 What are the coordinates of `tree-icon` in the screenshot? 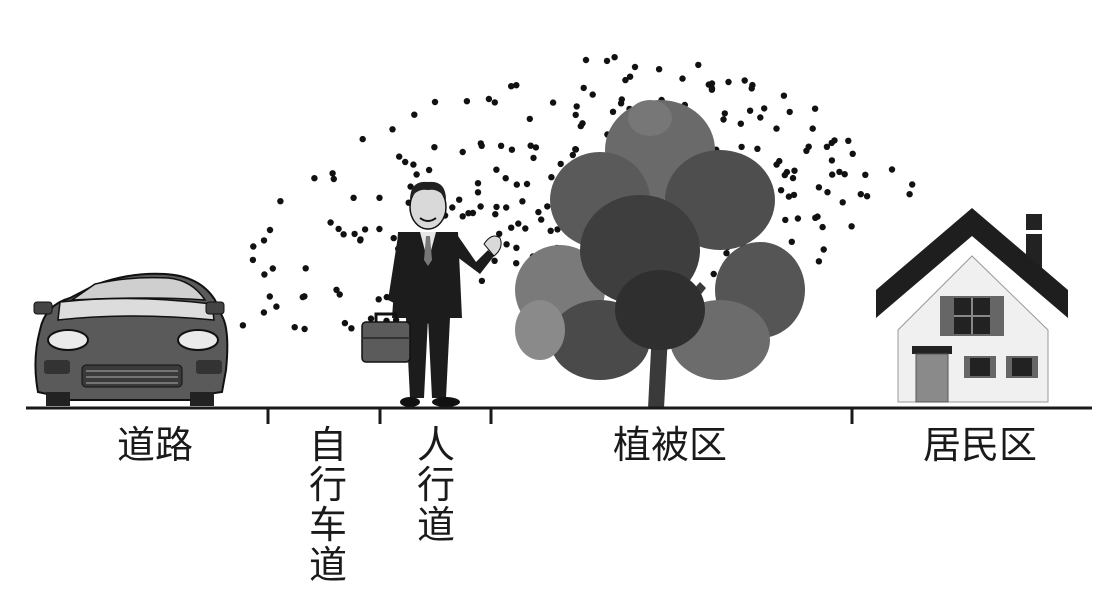 It's located at (660, 254).